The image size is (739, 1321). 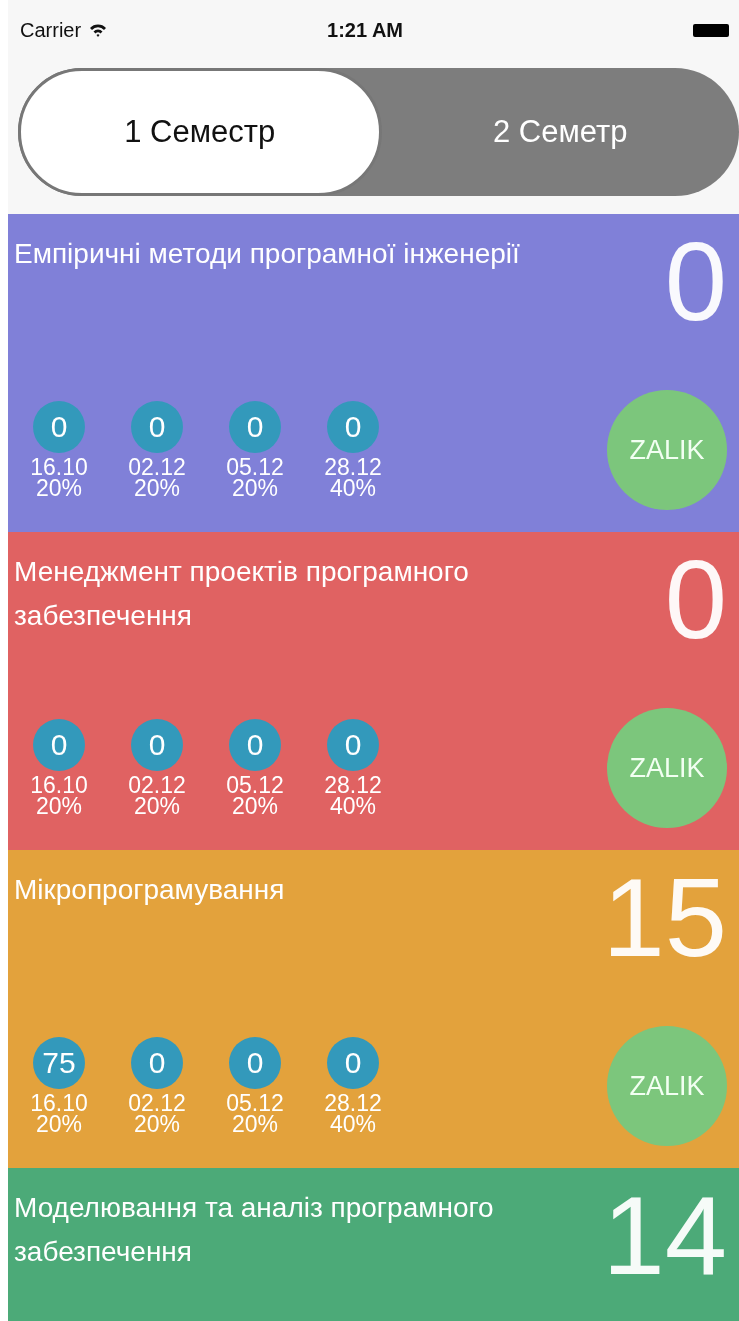 What do you see at coordinates (365, 30) in the screenshot?
I see `status-time: 1:21 AM` at bounding box center [365, 30].